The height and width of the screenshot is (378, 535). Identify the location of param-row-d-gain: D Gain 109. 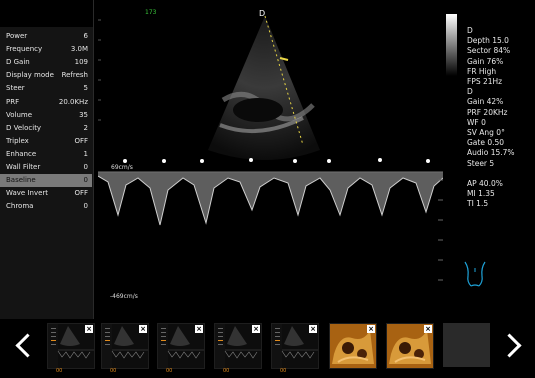
(49, 62).